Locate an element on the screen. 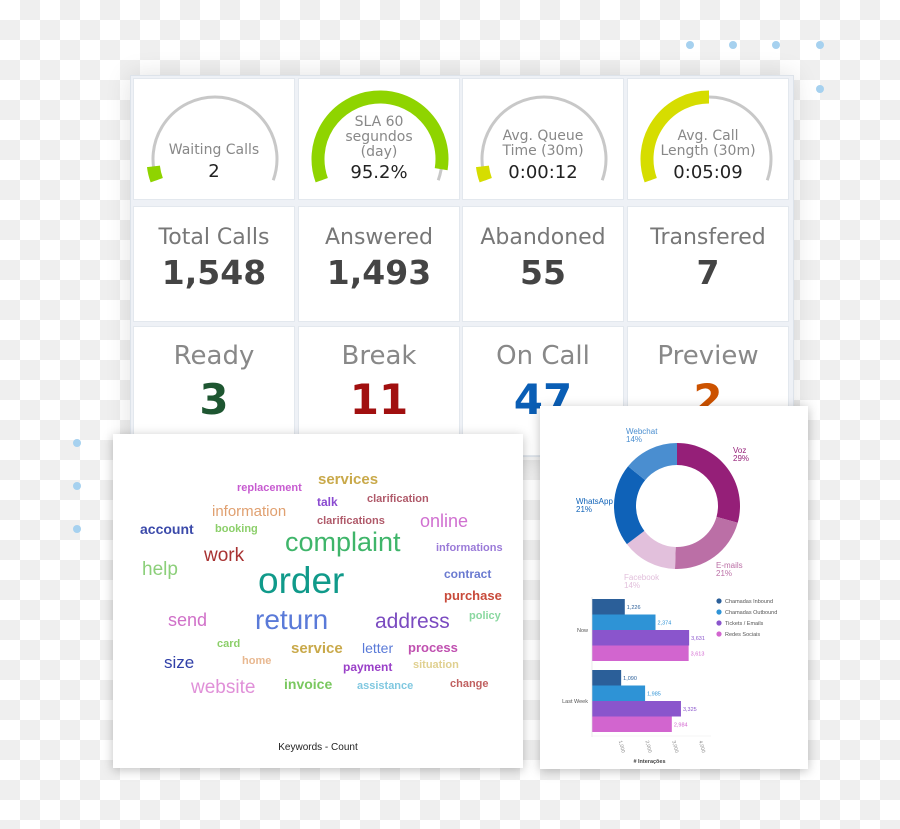 The image size is (900, 829). gauge-label: Avg. Queue Time (30m) is located at coordinates (543, 144).